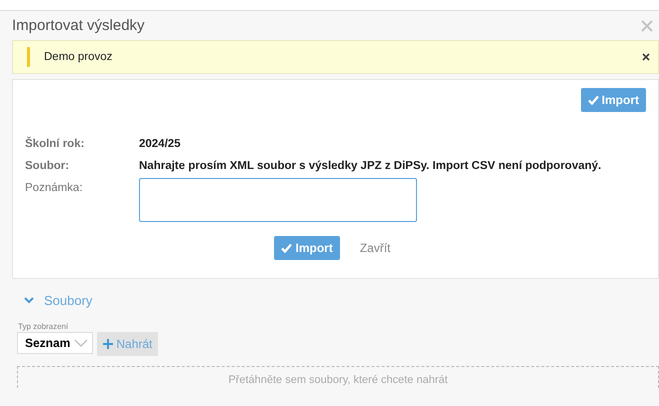  What do you see at coordinates (338, 380) in the screenshot?
I see `drop-text: Přetáhněte sem soubory, které chcete nahrát` at bounding box center [338, 380].